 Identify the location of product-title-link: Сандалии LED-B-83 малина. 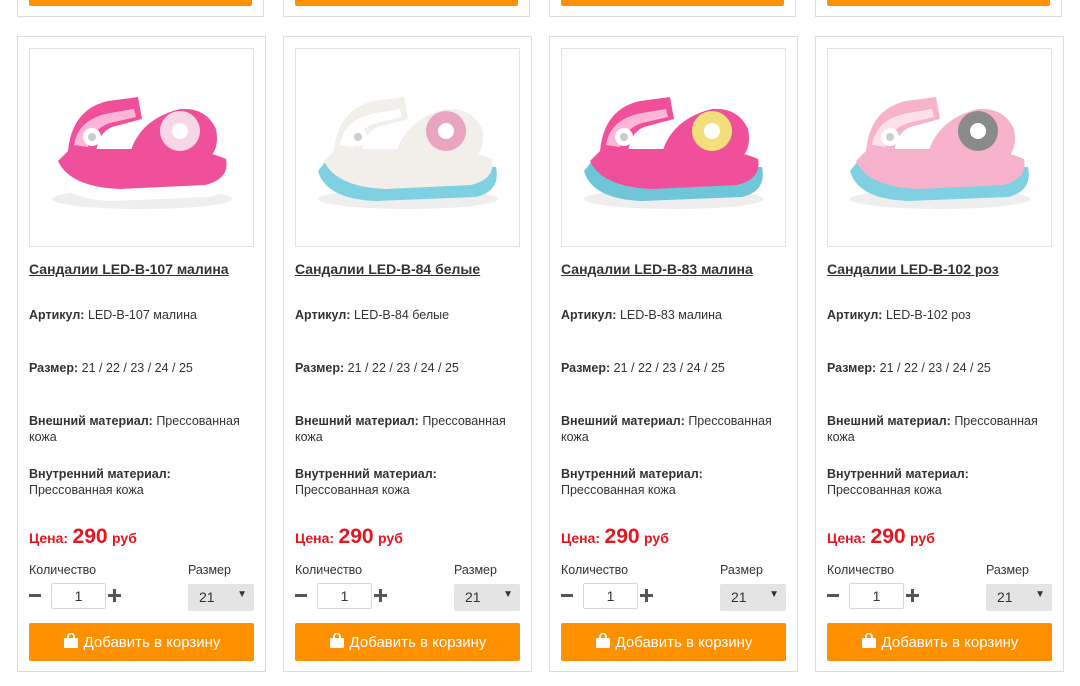
(657, 269).